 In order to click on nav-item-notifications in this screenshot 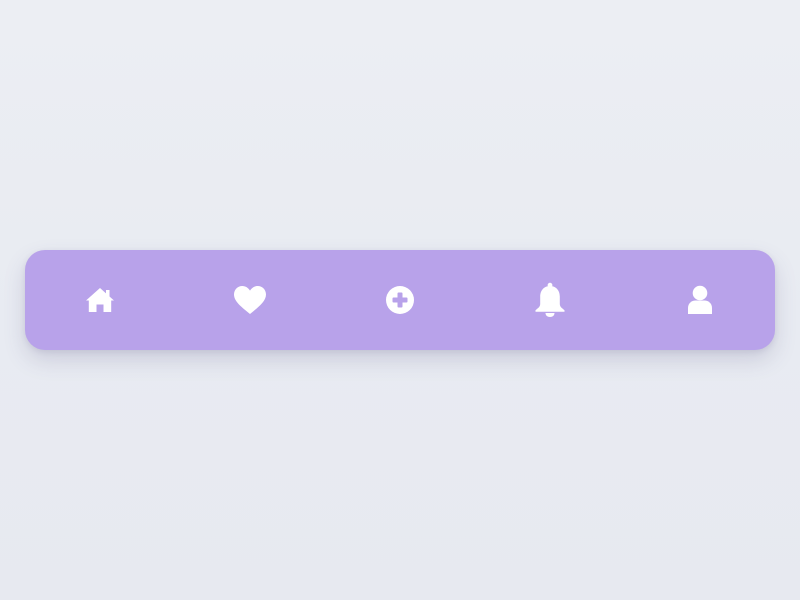, I will do `click(550, 300)`.